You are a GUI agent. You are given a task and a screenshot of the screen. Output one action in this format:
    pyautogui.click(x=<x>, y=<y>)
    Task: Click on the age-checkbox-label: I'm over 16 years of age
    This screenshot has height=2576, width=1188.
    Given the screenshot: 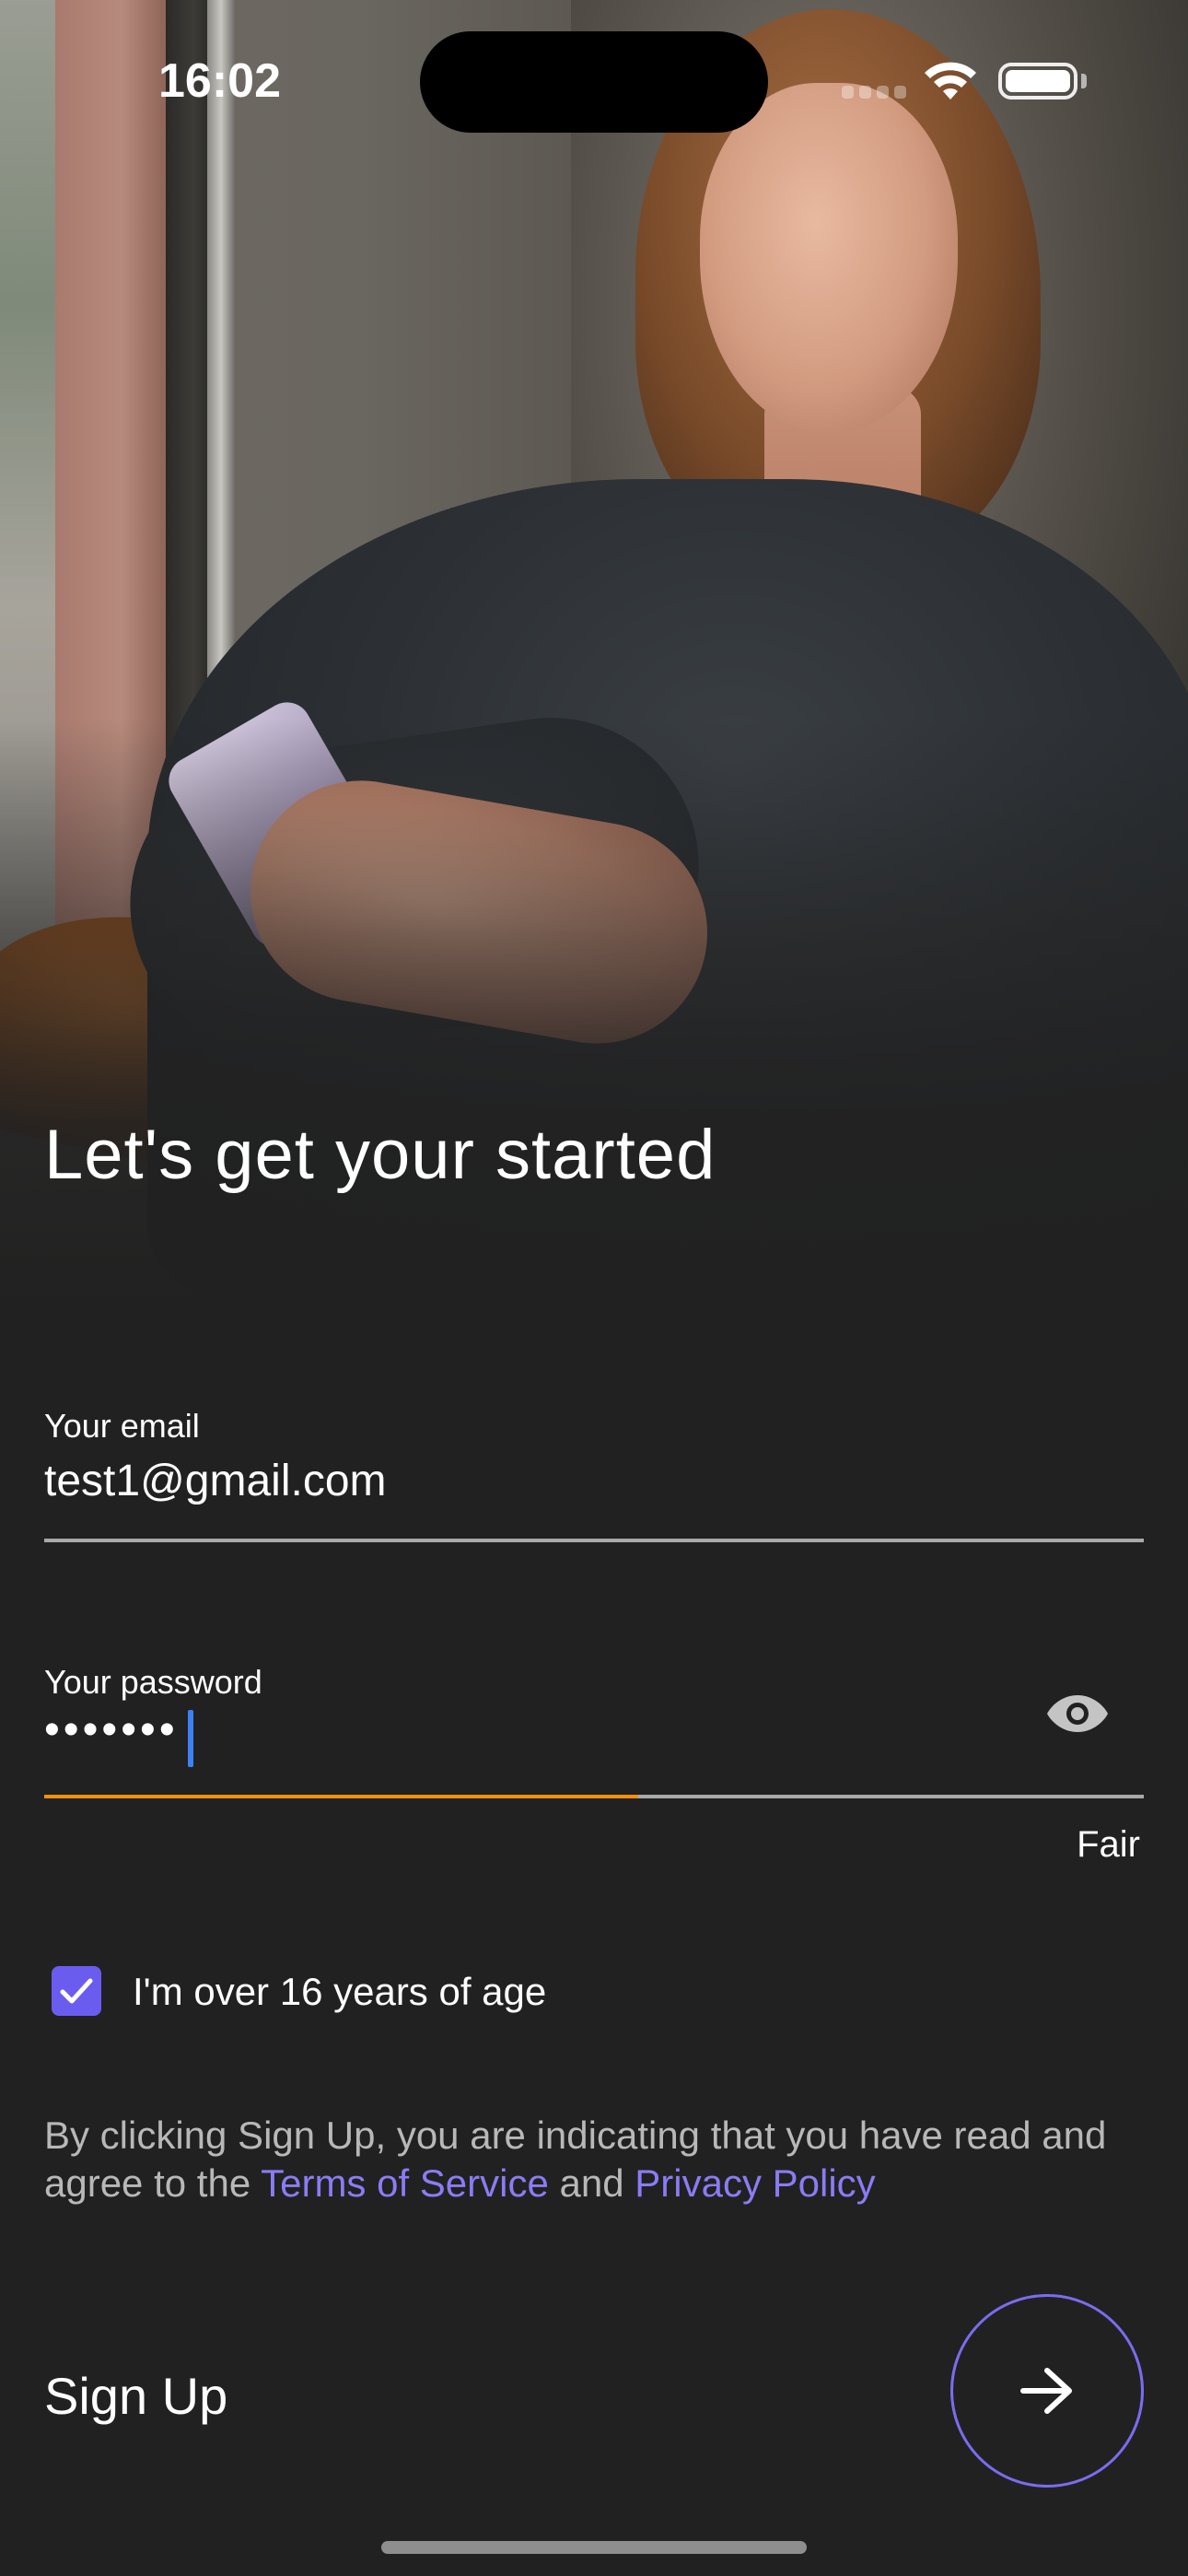 What is the action you would take?
    pyautogui.click(x=340, y=1992)
    